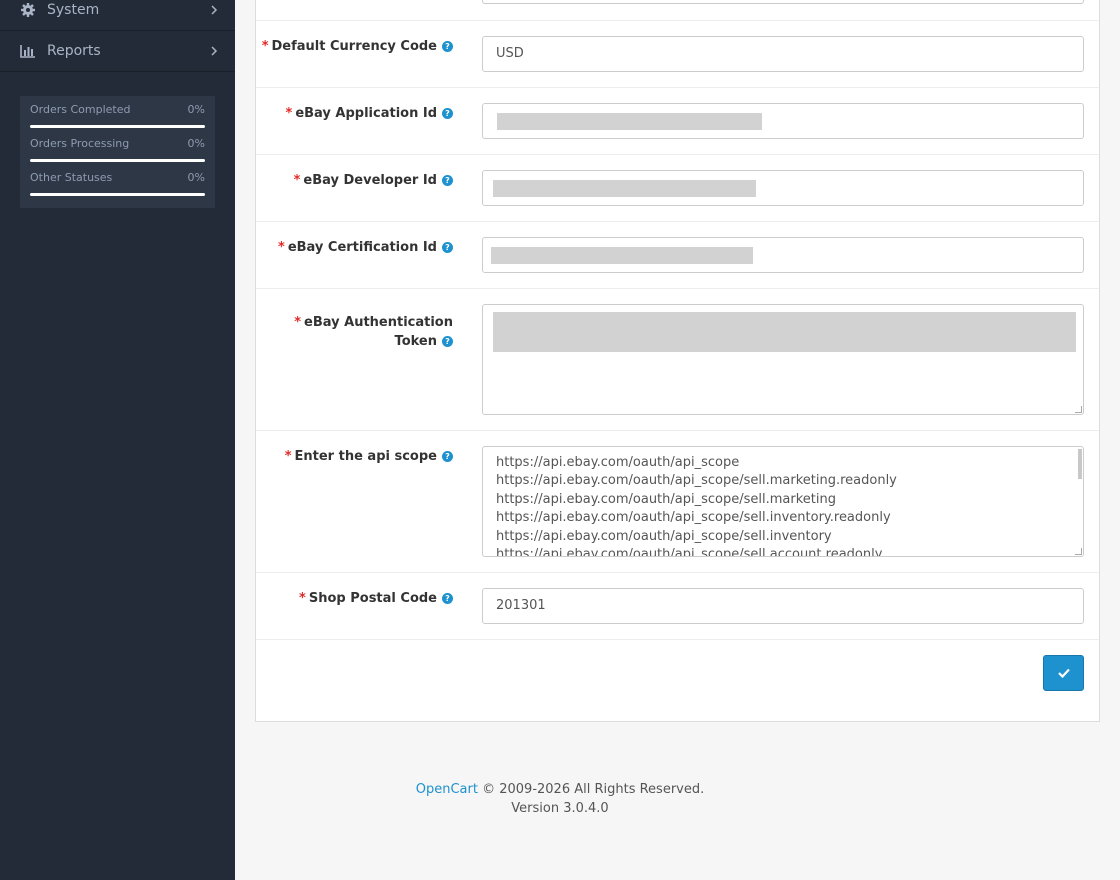  Describe the element at coordinates (447, 789) in the screenshot. I see `opencart-link: OpenCart` at that location.